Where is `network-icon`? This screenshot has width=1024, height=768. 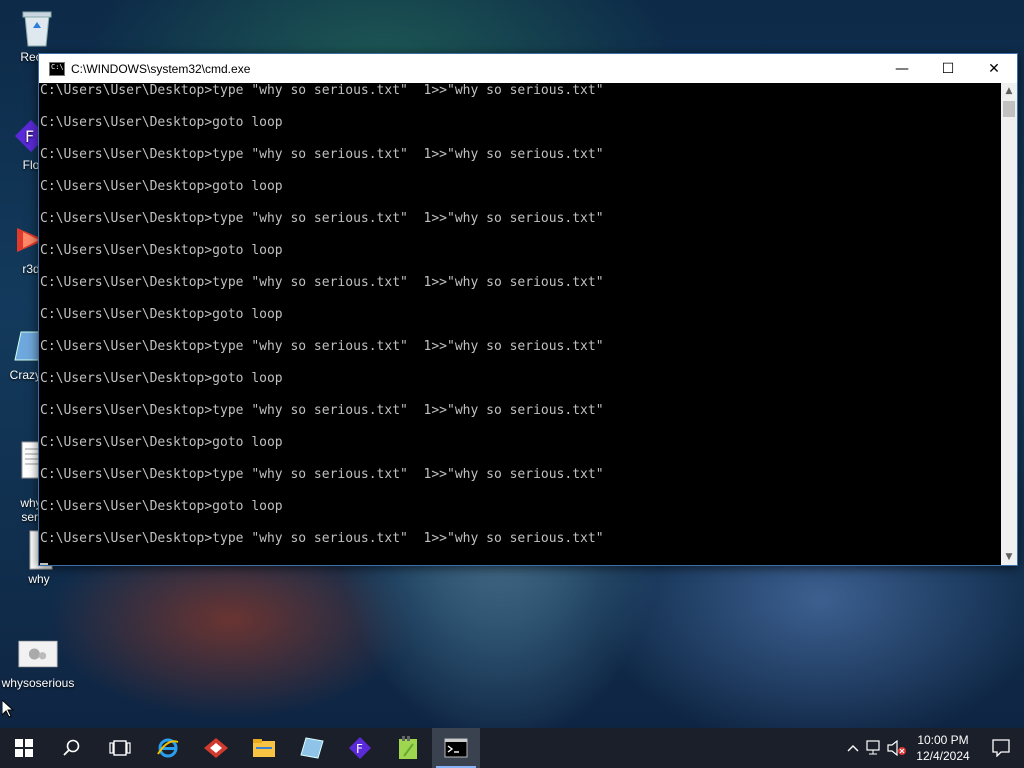
network-icon is located at coordinates (873, 747).